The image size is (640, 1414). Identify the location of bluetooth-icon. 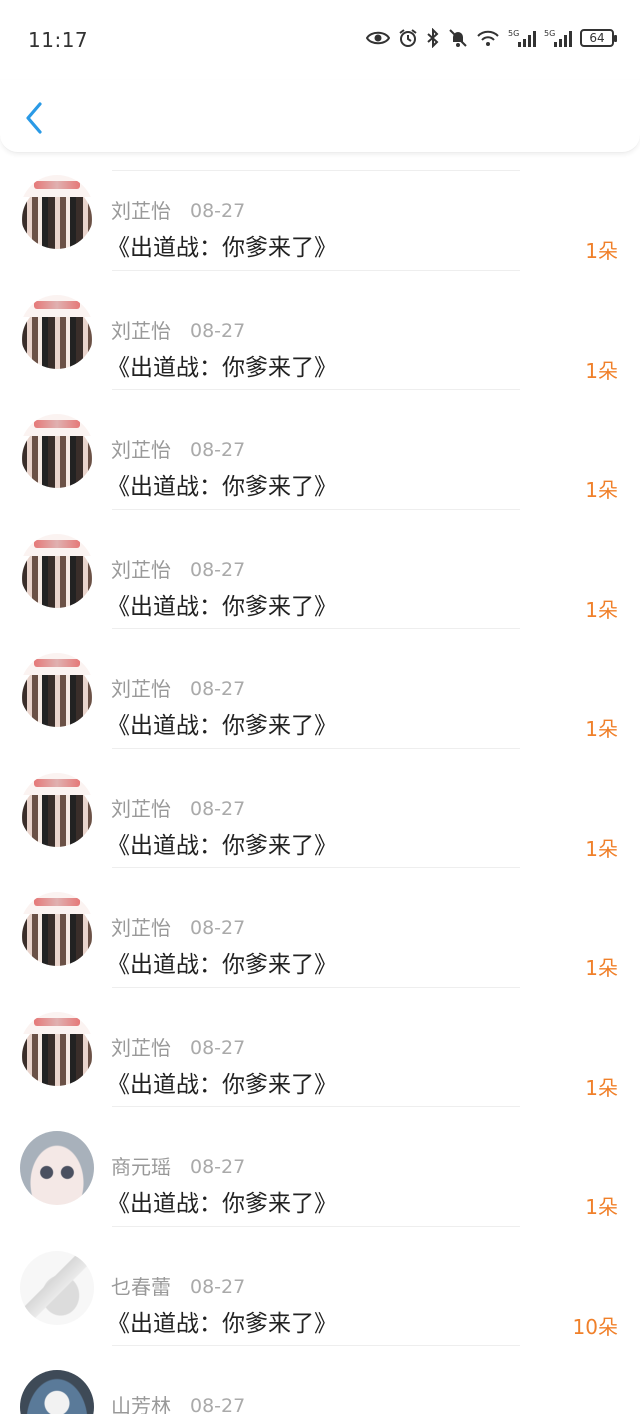
(433, 38).